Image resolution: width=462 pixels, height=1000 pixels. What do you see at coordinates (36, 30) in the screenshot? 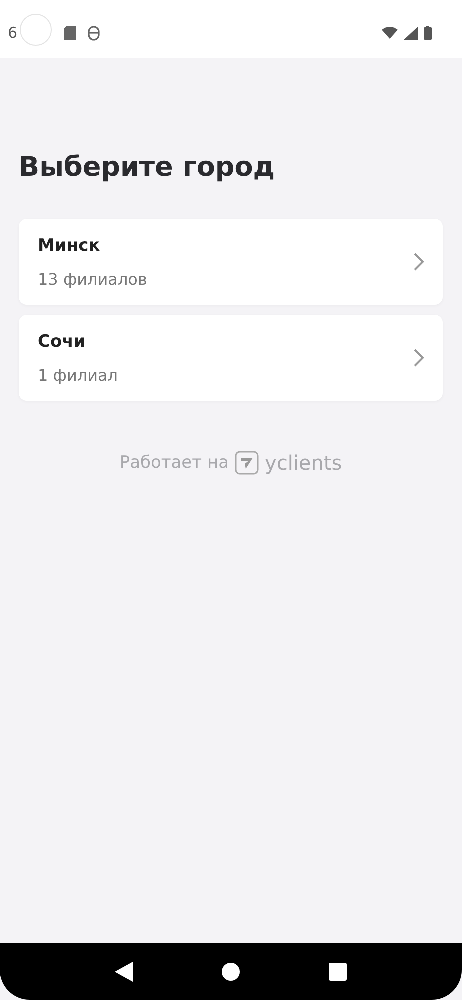
I see `camera-cutout` at bounding box center [36, 30].